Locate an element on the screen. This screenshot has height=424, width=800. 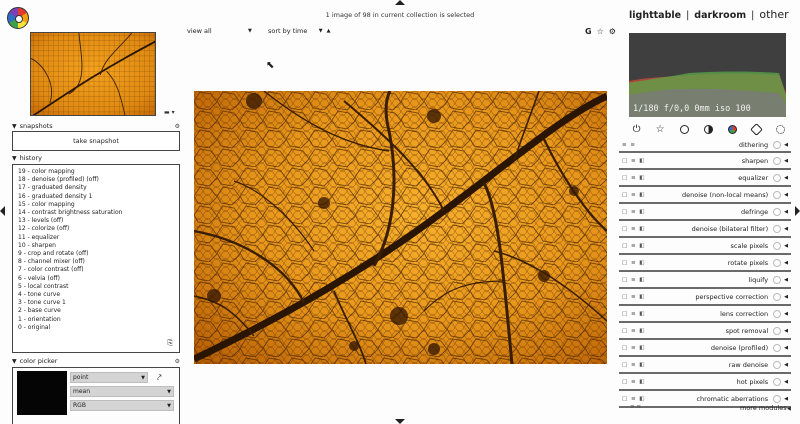
picker-statistic-select: mean ▼ is located at coordinates (122, 391).